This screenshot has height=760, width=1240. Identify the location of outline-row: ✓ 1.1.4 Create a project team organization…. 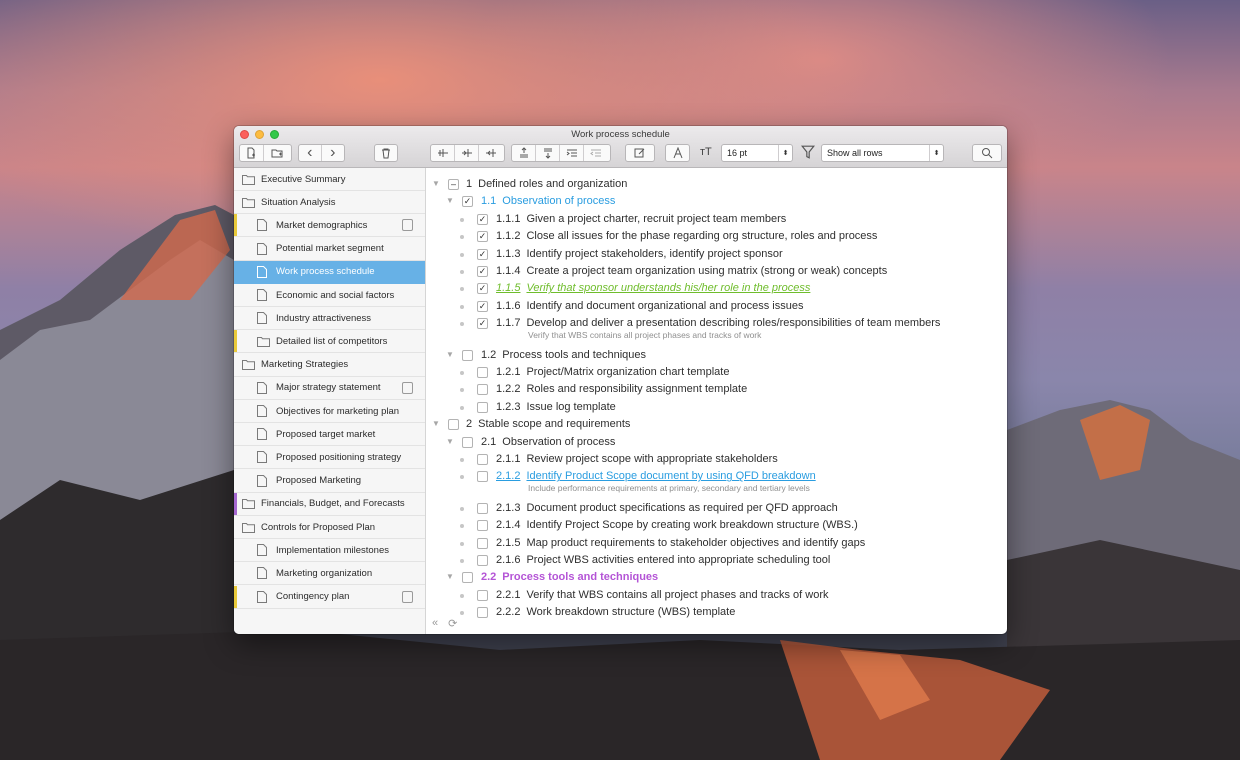
(716, 271).